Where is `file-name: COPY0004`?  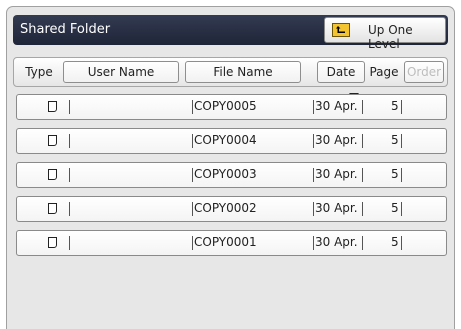
file-name: COPY0004 is located at coordinates (225, 140).